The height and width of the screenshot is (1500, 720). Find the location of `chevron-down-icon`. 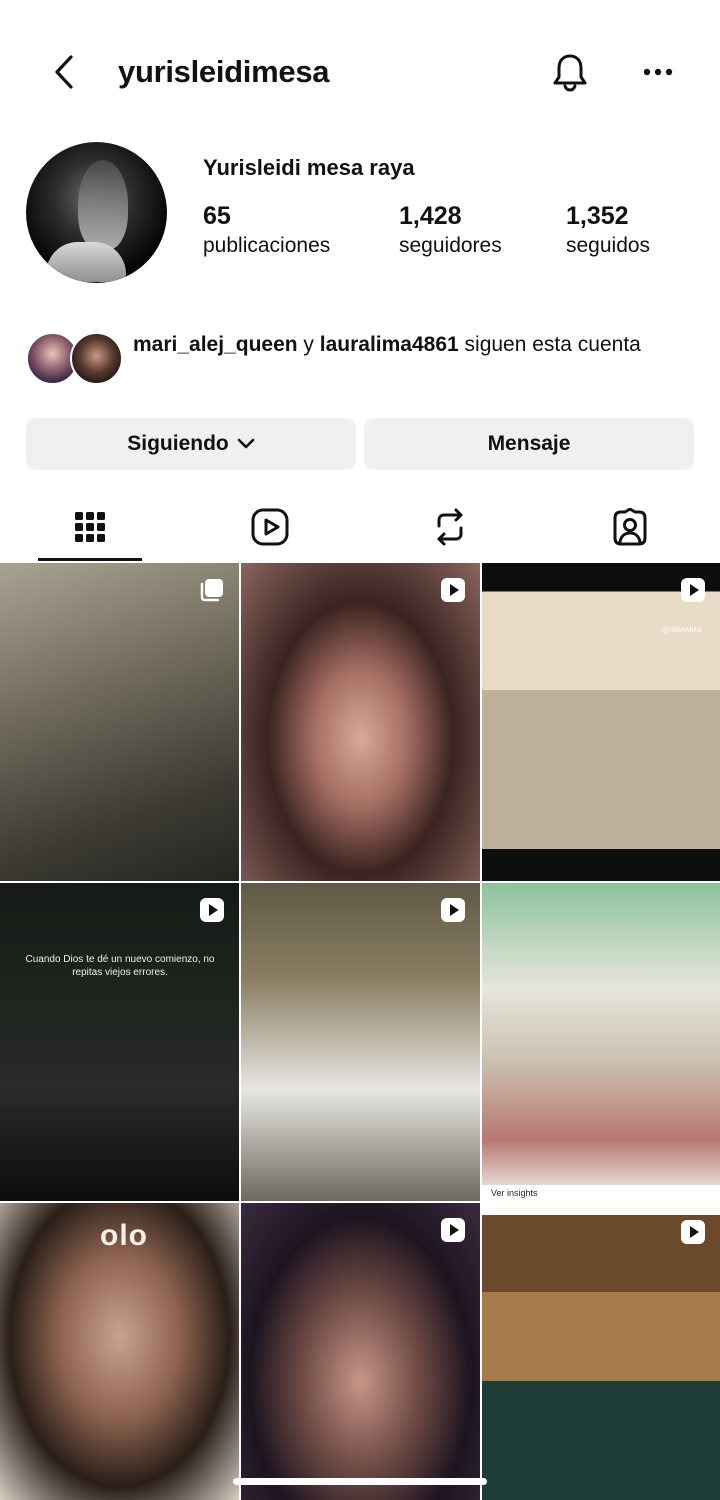

chevron-down-icon is located at coordinates (246, 444).